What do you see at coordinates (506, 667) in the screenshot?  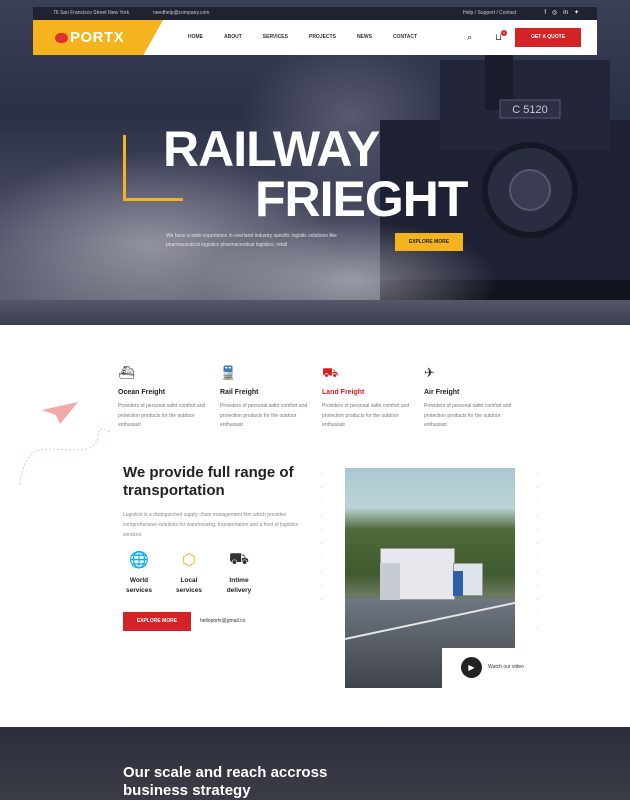 I see `watch-video-label: Watch our video` at bounding box center [506, 667].